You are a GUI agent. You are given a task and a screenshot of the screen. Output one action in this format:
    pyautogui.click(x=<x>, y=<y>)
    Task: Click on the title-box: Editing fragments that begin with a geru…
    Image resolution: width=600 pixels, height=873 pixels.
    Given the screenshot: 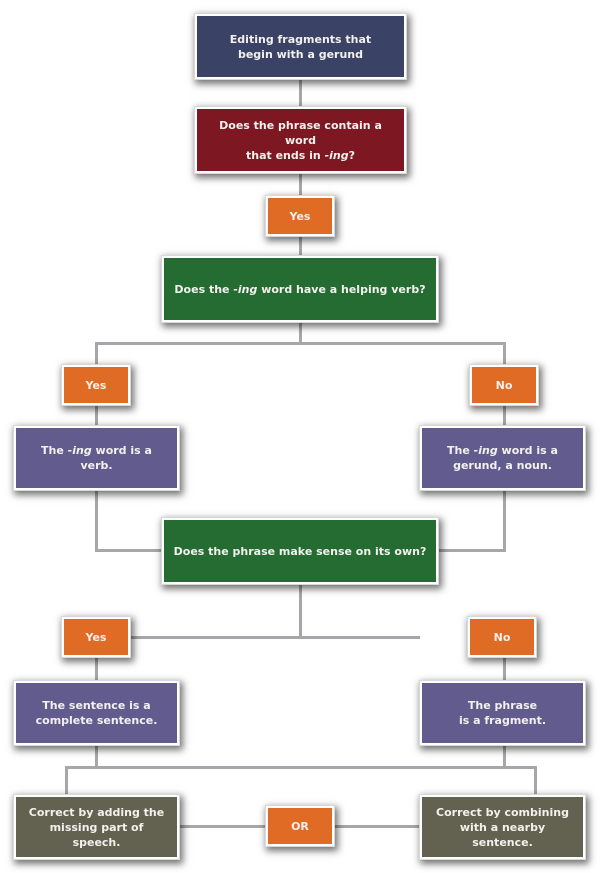 What is the action you would take?
    pyautogui.click(x=300, y=46)
    